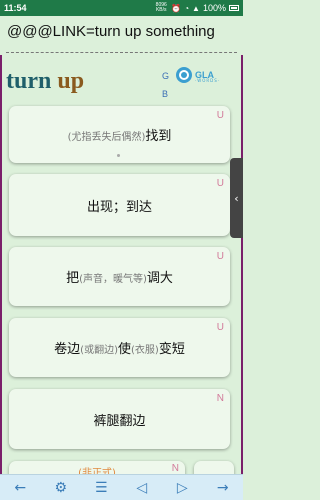 This screenshot has height=500, width=320. I want to click on status-icons: 8096 KB/s ⏰ ◔ ▲ 100%, so click(196, 8).